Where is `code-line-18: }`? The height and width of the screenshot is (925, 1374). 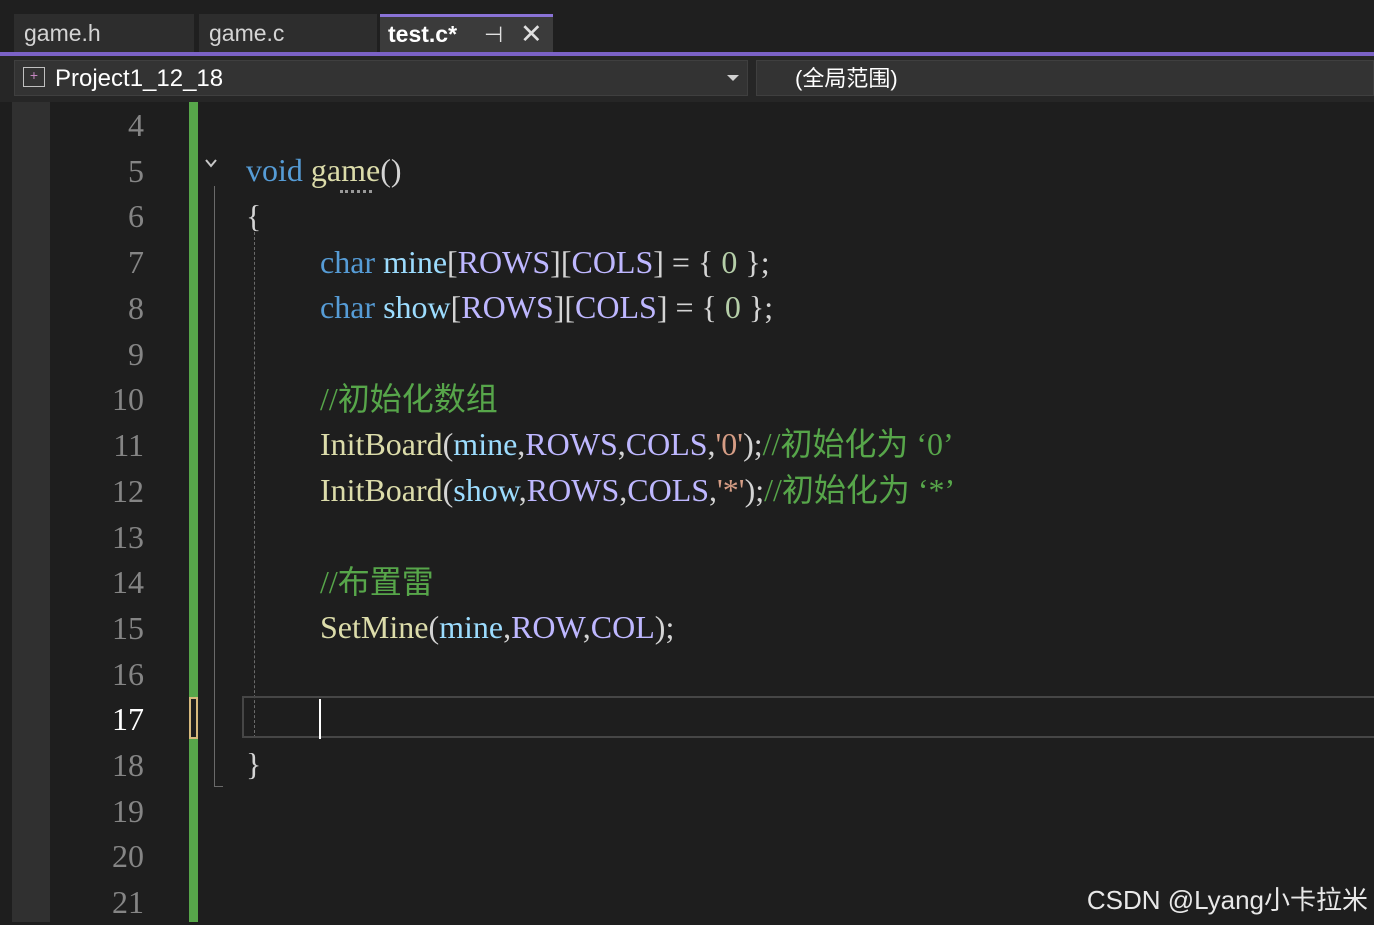 code-line-18: } is located at coordinates (253, 764).